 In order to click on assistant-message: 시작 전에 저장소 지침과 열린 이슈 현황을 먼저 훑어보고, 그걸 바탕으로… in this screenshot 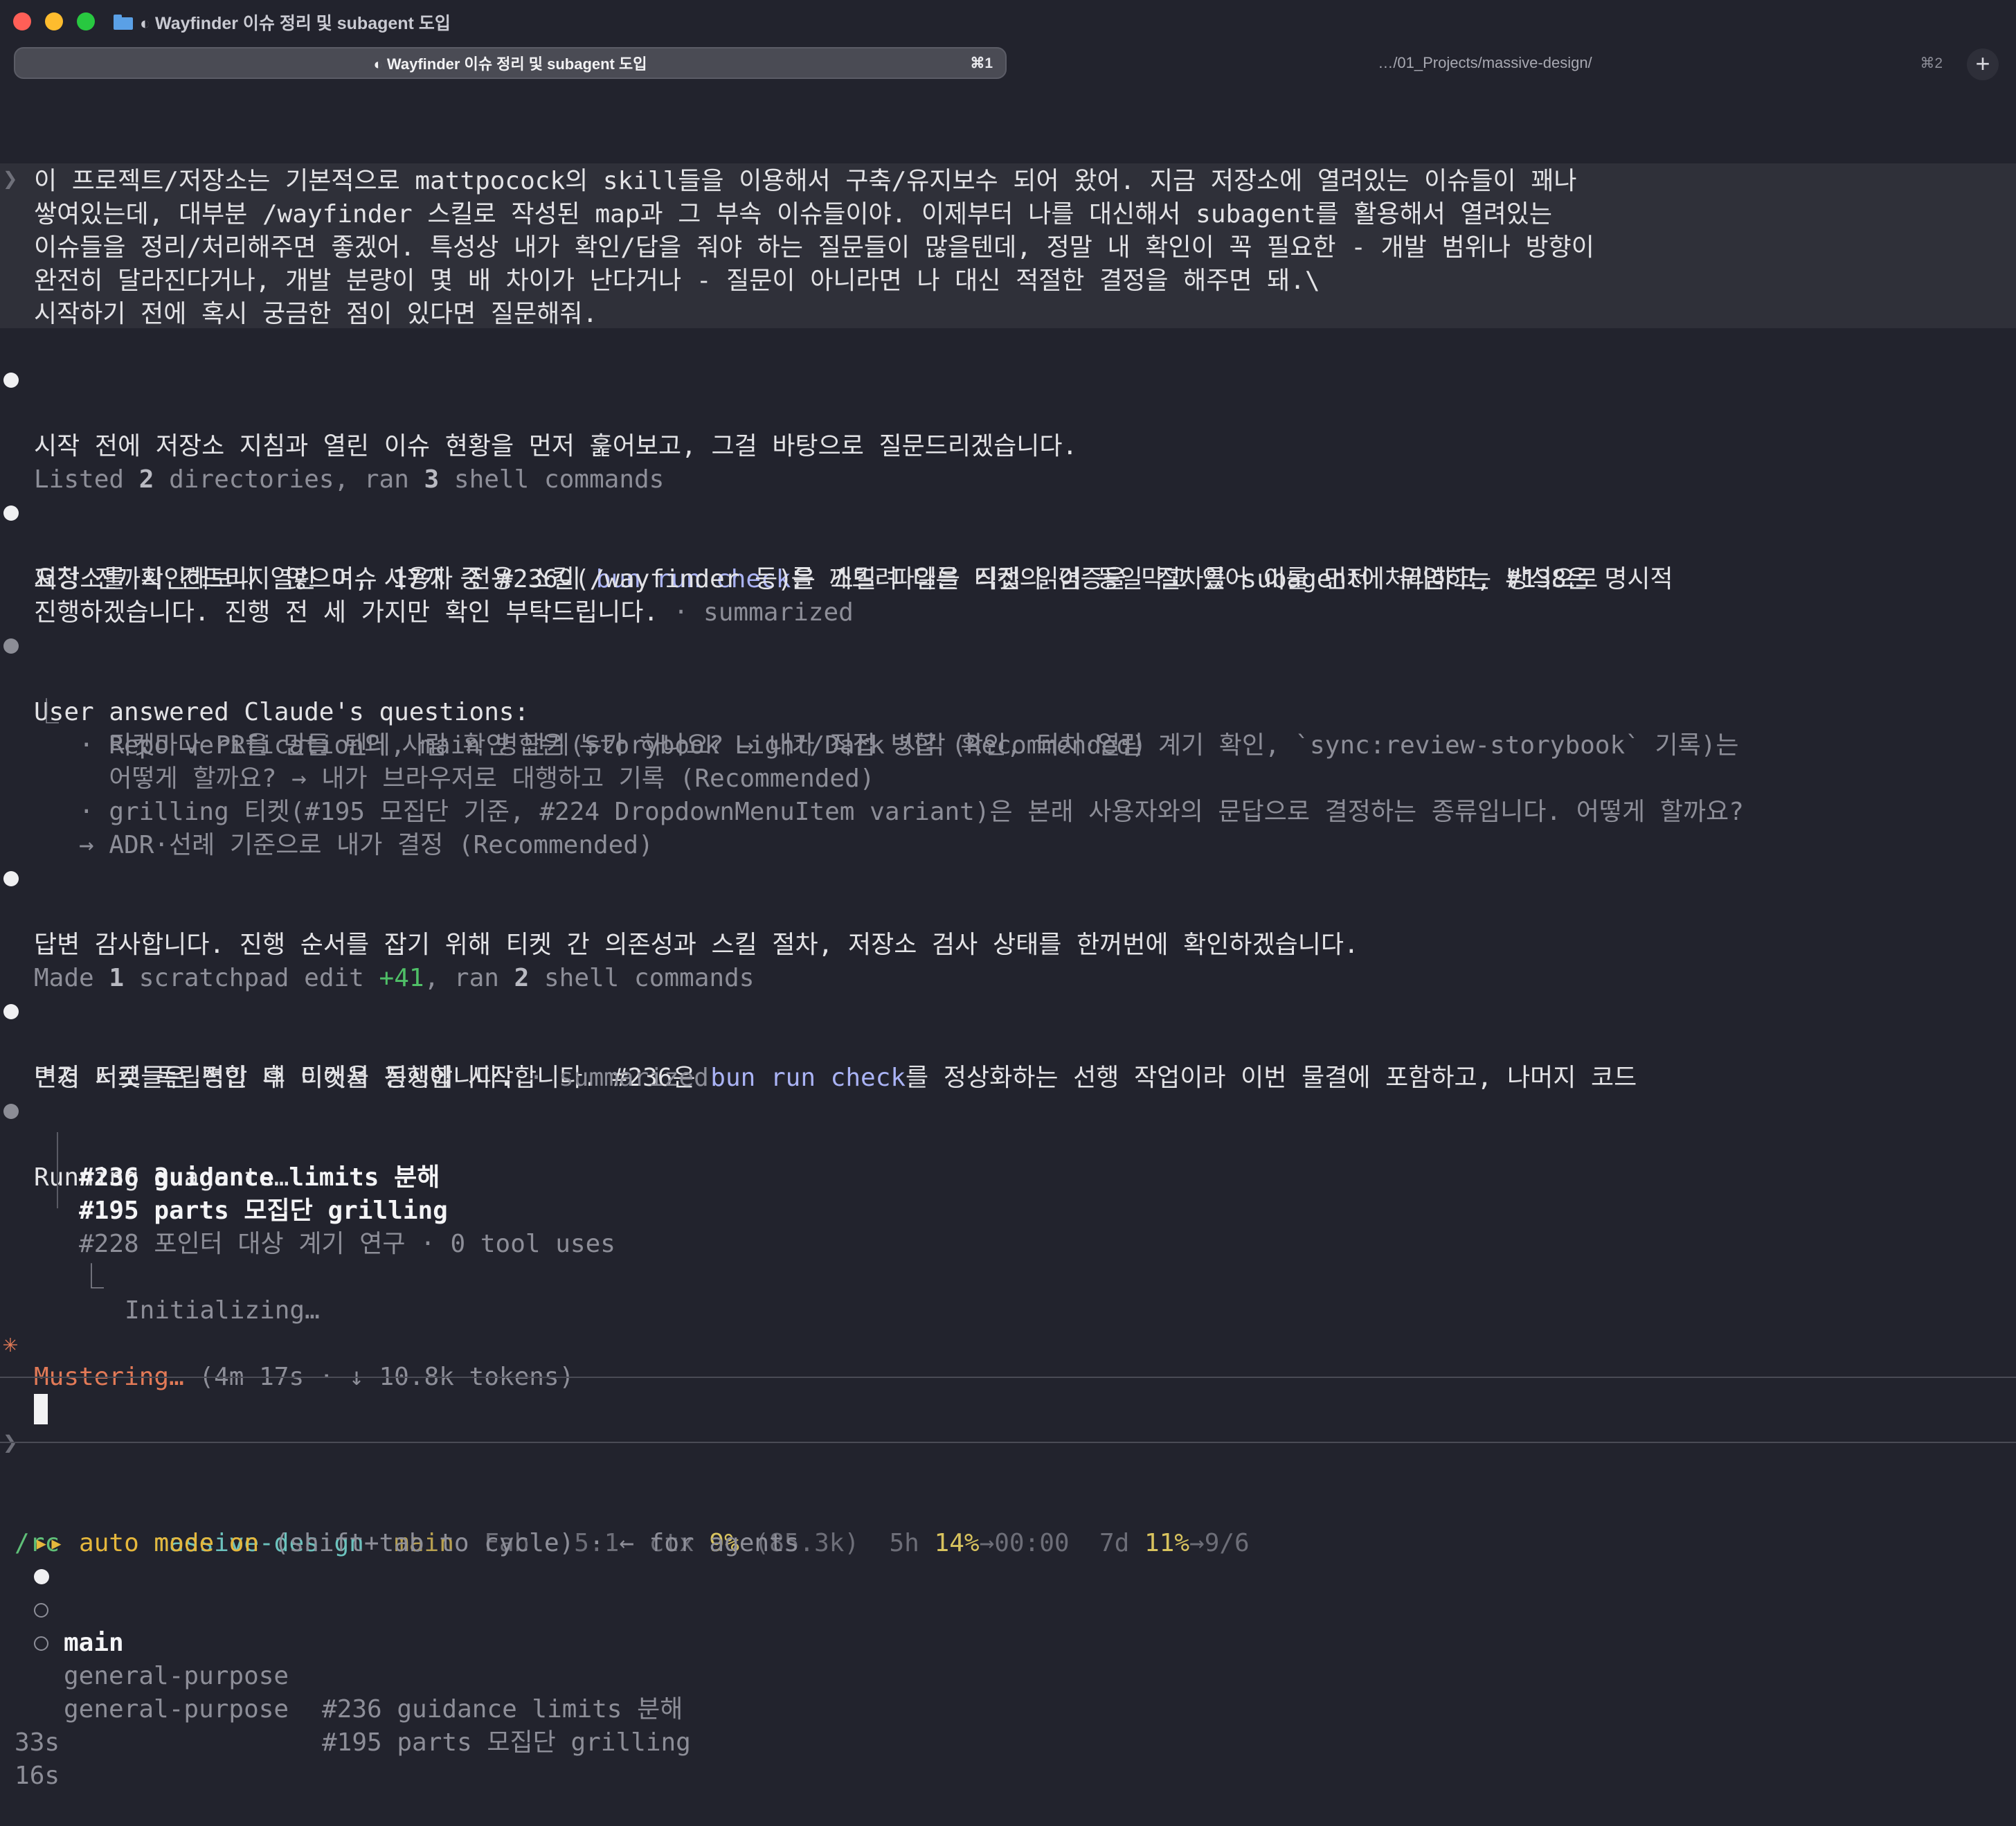, I will do `click(538, 412)`.